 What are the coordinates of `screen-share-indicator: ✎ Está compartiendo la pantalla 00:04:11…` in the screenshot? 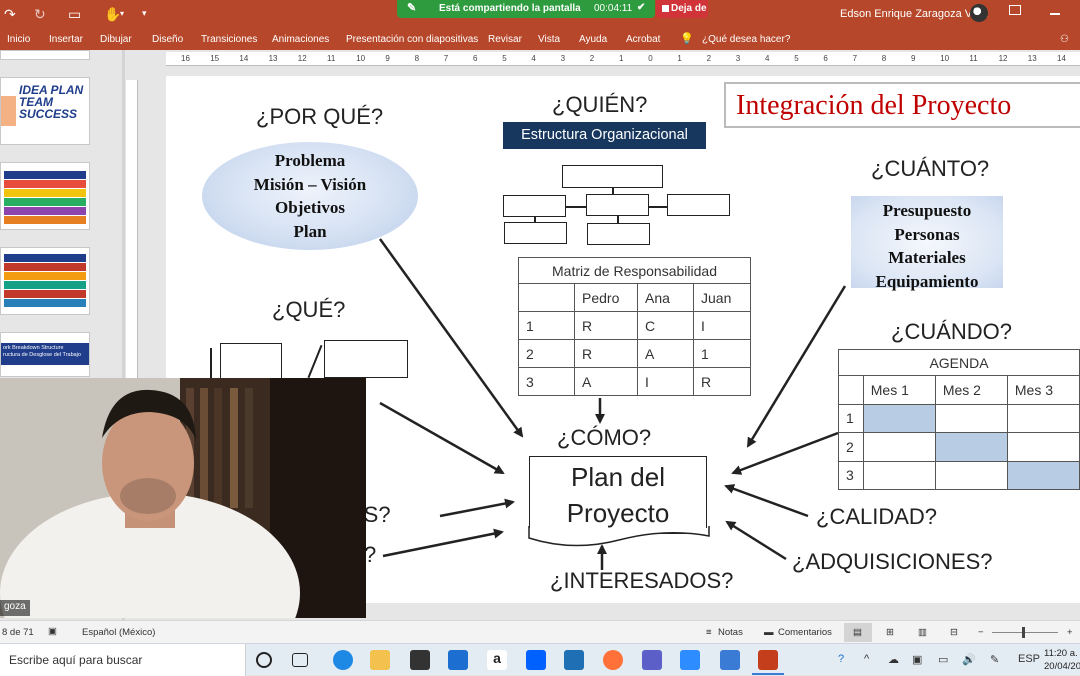 It's located at (526, 9).